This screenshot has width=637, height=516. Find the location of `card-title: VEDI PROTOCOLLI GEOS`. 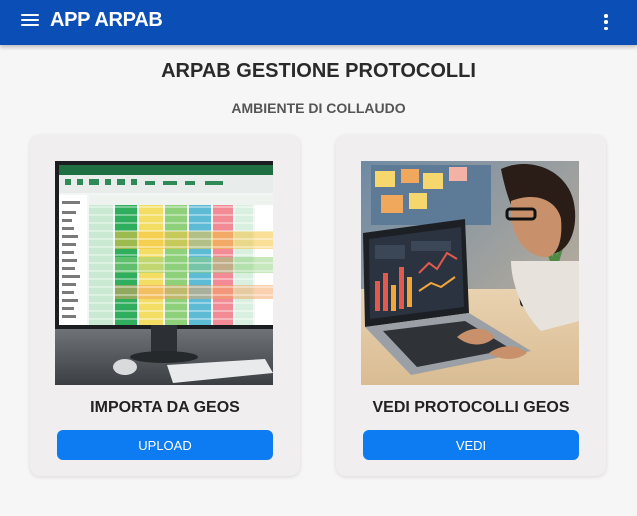

card-title: VEDI PROTOCOLLI GEOS is located at coordinates (471, 407).